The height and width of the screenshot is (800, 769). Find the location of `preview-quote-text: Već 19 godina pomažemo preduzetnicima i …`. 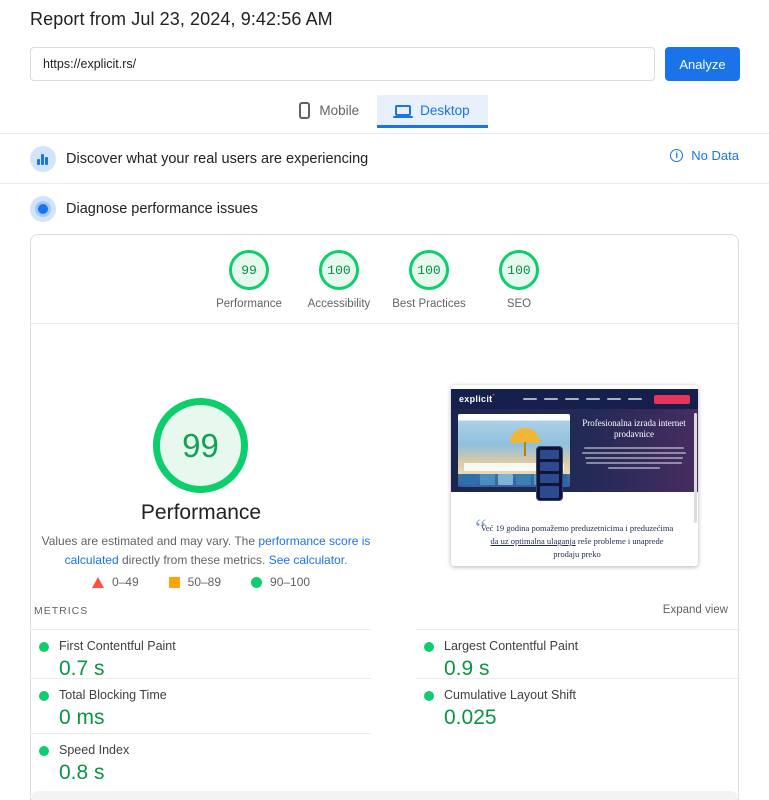

preview-quote-text: Već 19 godina pomažemo preduzetnicima i … is located at coordinates (577, 541).